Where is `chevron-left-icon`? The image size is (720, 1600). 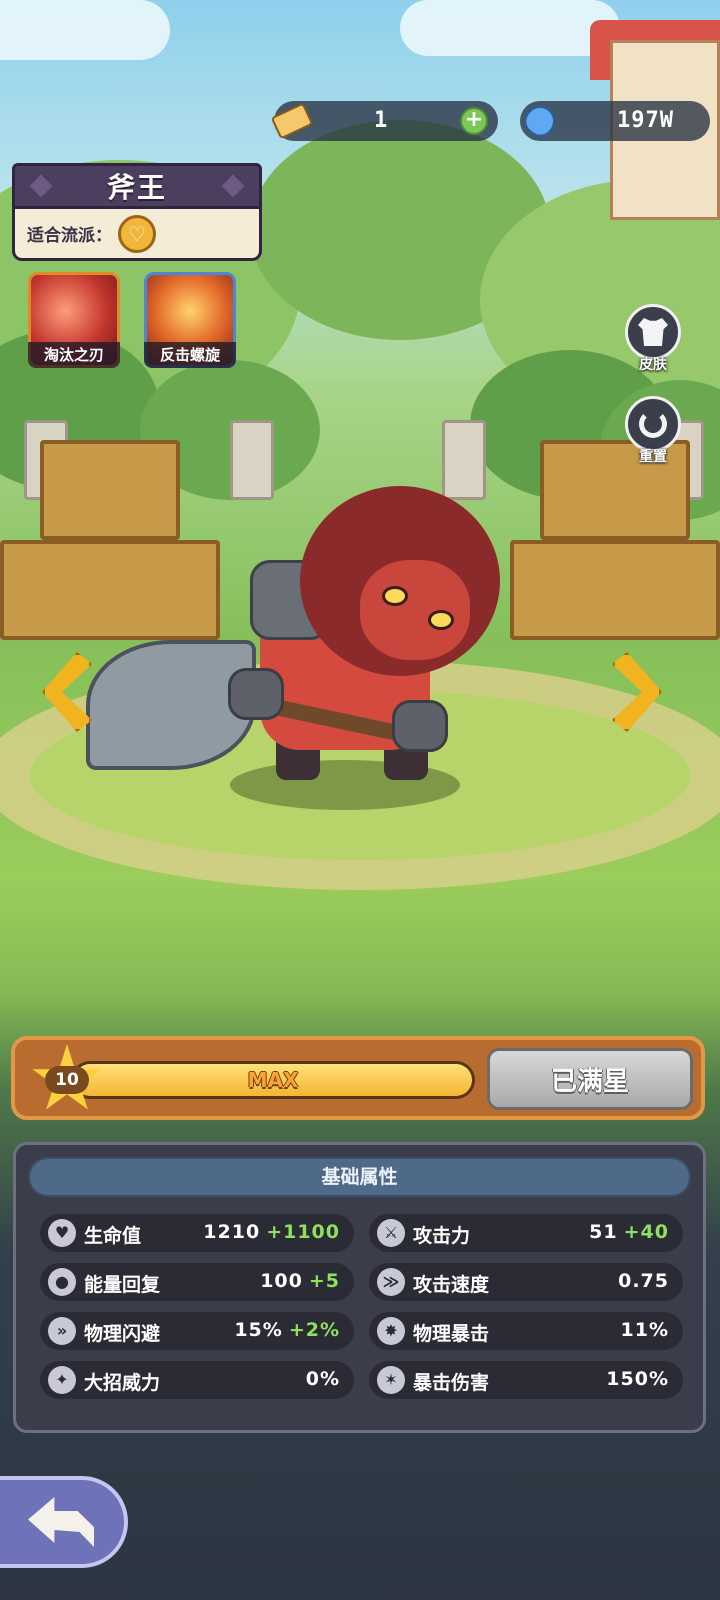 chevron-left-icon is located at coordinates (67, 692).